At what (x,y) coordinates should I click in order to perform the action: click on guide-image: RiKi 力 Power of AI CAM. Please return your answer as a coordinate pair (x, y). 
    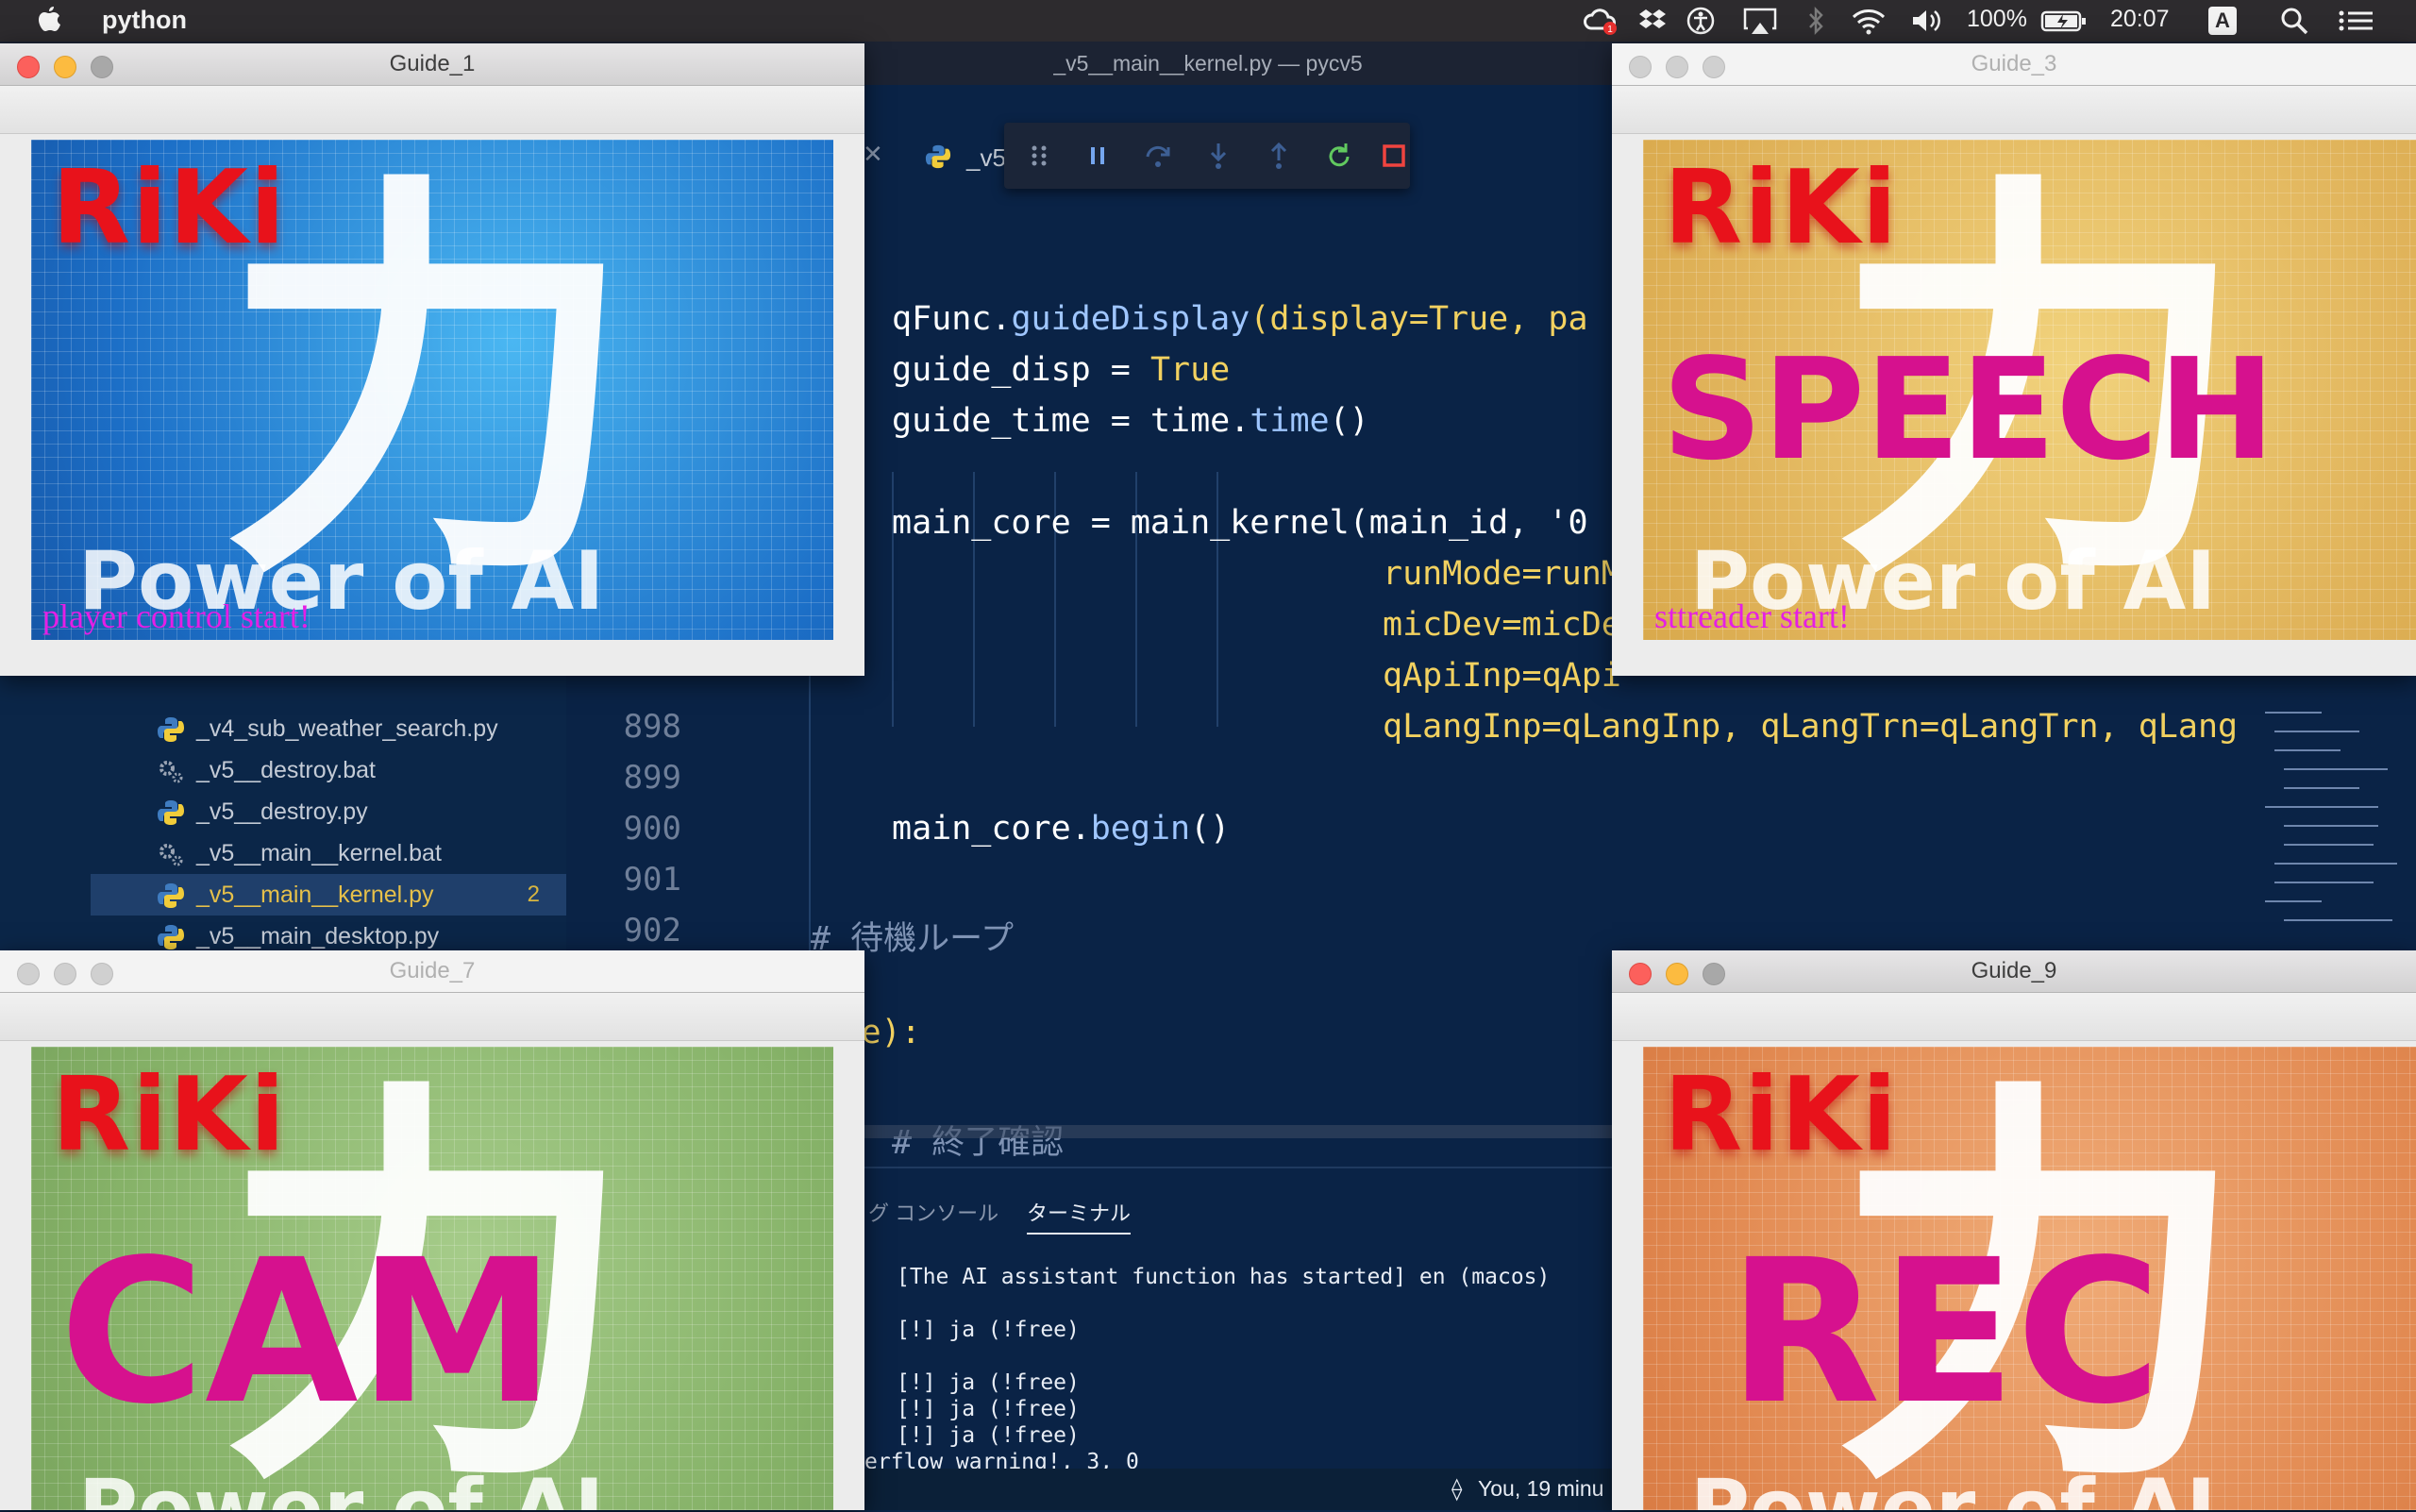
    Looking at the image, I should click on (432, 1278).